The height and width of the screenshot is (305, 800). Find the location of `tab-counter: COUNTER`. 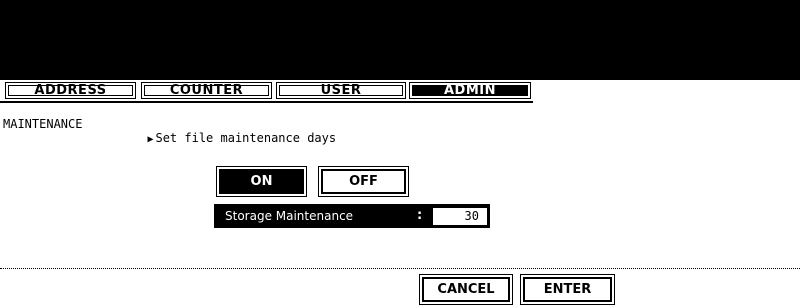

tab-counter: COUNTER is located at coordinates (206, 90).